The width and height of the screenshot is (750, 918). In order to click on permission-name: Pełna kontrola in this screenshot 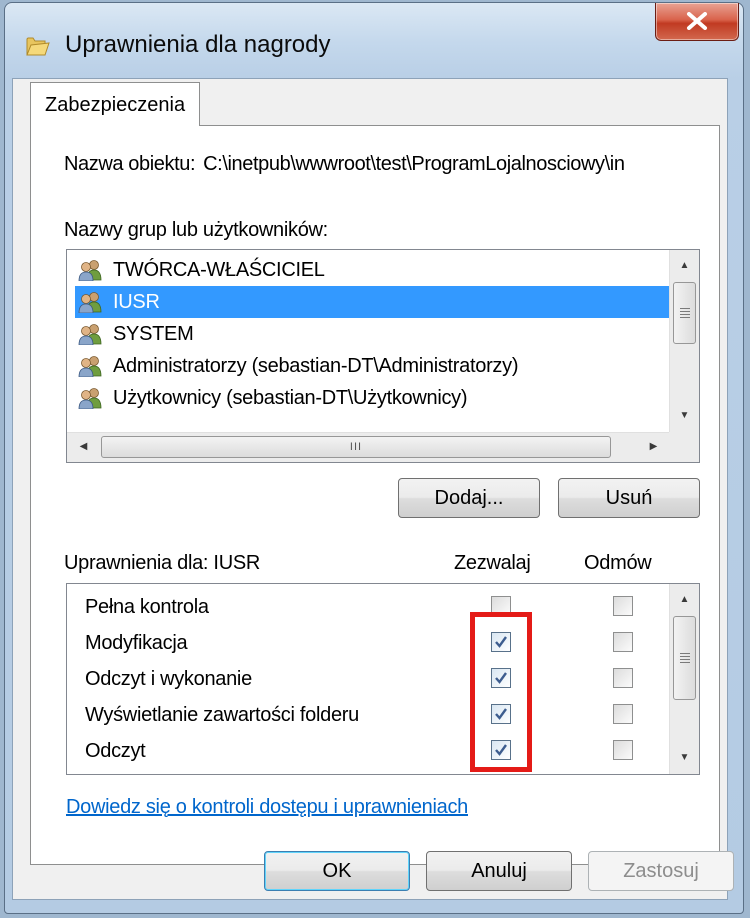, I will do `click(147, 607)`.